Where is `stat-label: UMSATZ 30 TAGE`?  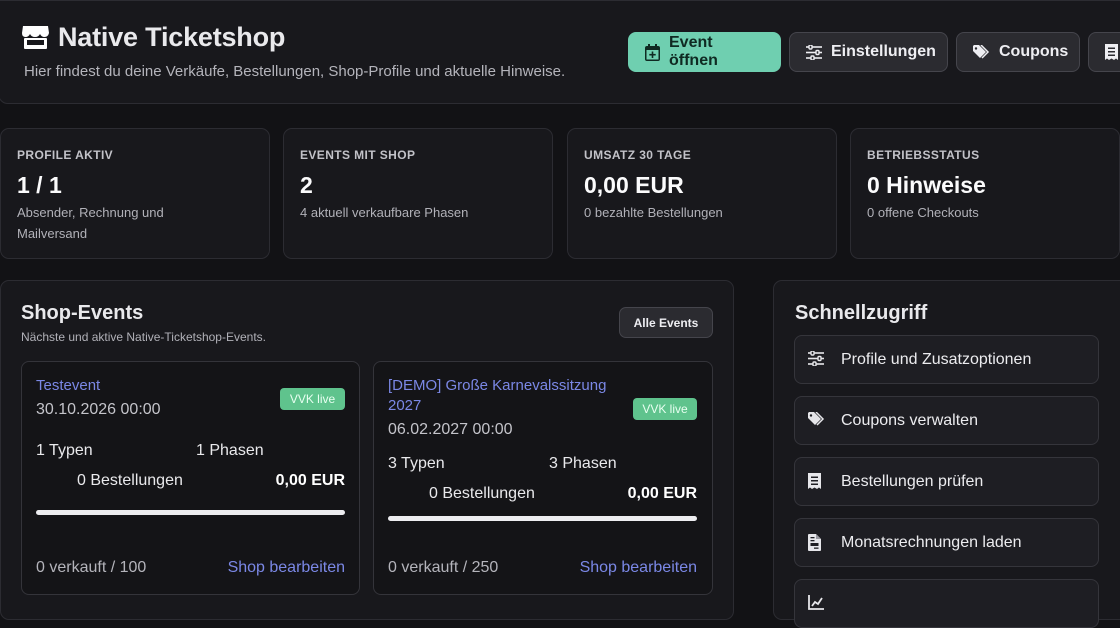 stat-label: UMSATZ 30 TAGE is located at coordinates (638, 155).